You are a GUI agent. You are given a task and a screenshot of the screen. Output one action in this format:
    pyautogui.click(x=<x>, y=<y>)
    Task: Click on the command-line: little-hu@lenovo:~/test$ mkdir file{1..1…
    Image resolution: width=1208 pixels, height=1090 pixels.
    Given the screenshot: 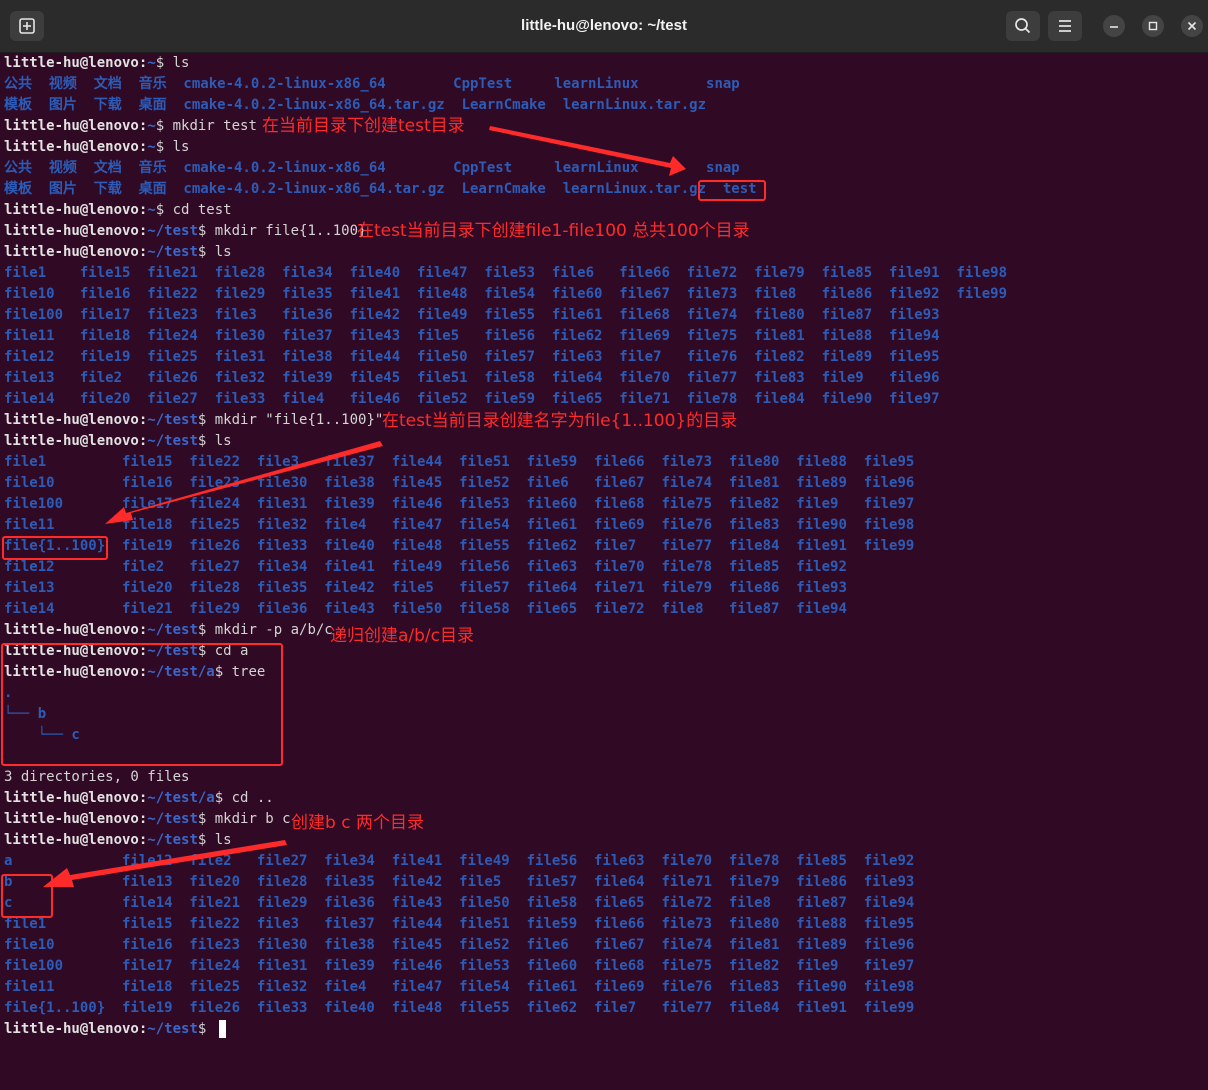 What is the action you would take?
    pyautogui.click(x=185, y=231)
    